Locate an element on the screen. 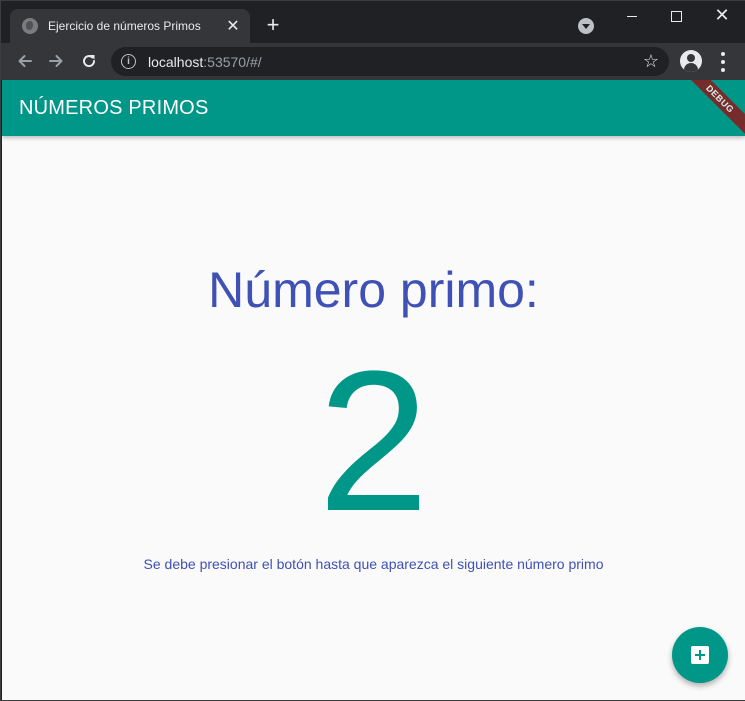 This screenshot has height=701, width=745. tab-title: Ejercicio de números Primos is located at coordinates (124, 26).